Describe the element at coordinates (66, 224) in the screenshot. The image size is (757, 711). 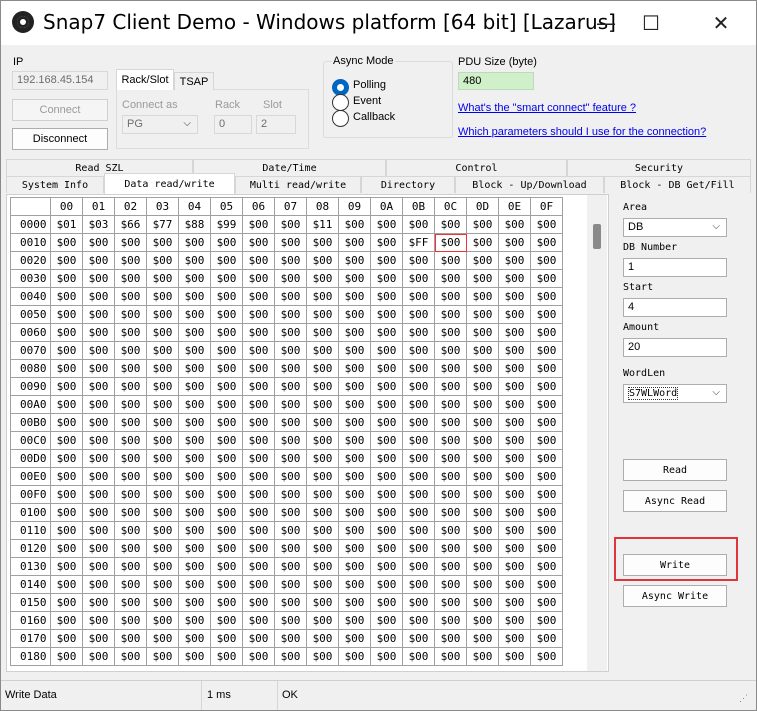
I see `hex-cell: $01` at that location.